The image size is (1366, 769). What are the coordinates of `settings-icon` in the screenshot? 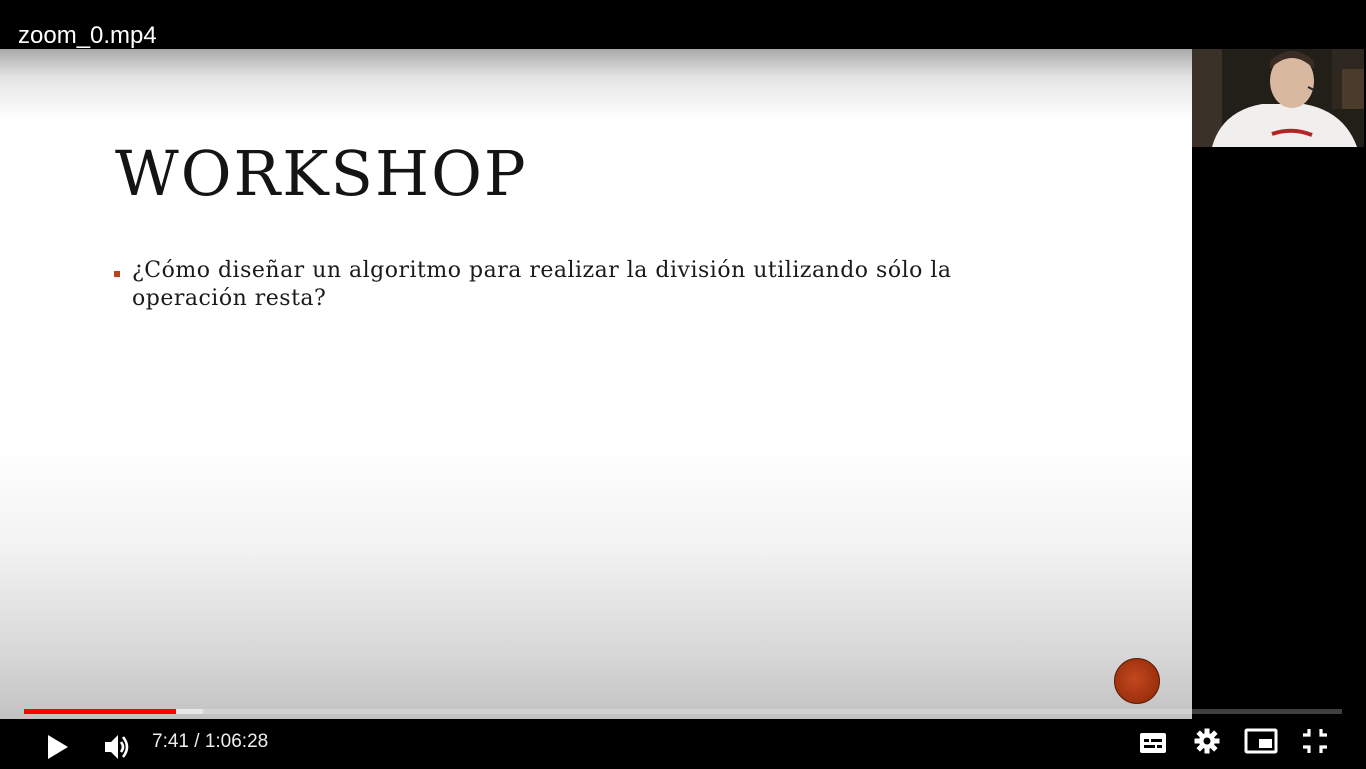 It's located at (1207, 741).